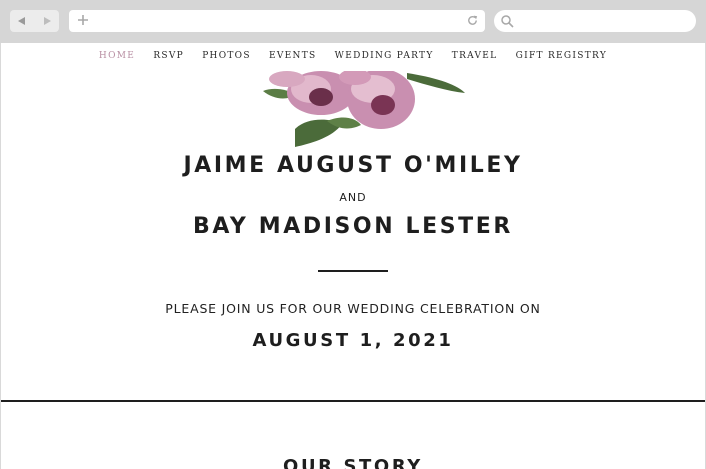 The height and width of the screenshot is (469, 706). I want to click on back-arrow-icon, so click(22, 21).